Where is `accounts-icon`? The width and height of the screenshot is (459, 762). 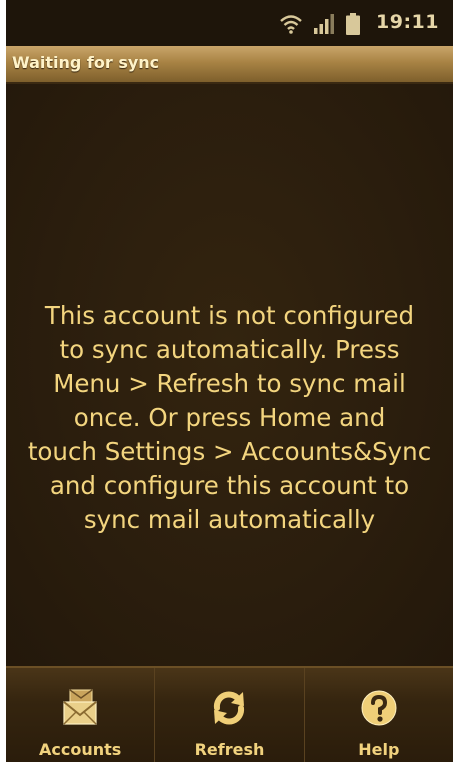
accounts-icon is located at coordinates (80, 707).